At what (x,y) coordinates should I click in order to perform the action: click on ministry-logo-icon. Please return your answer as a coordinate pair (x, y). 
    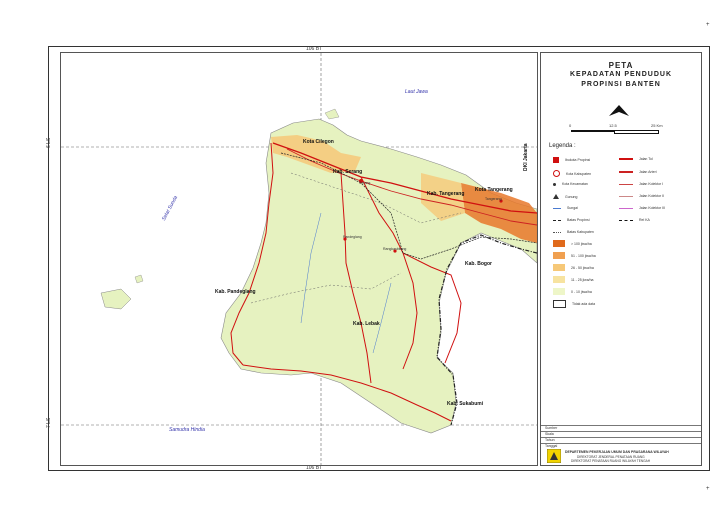
    Looking at the image, I should click on (554, 456).